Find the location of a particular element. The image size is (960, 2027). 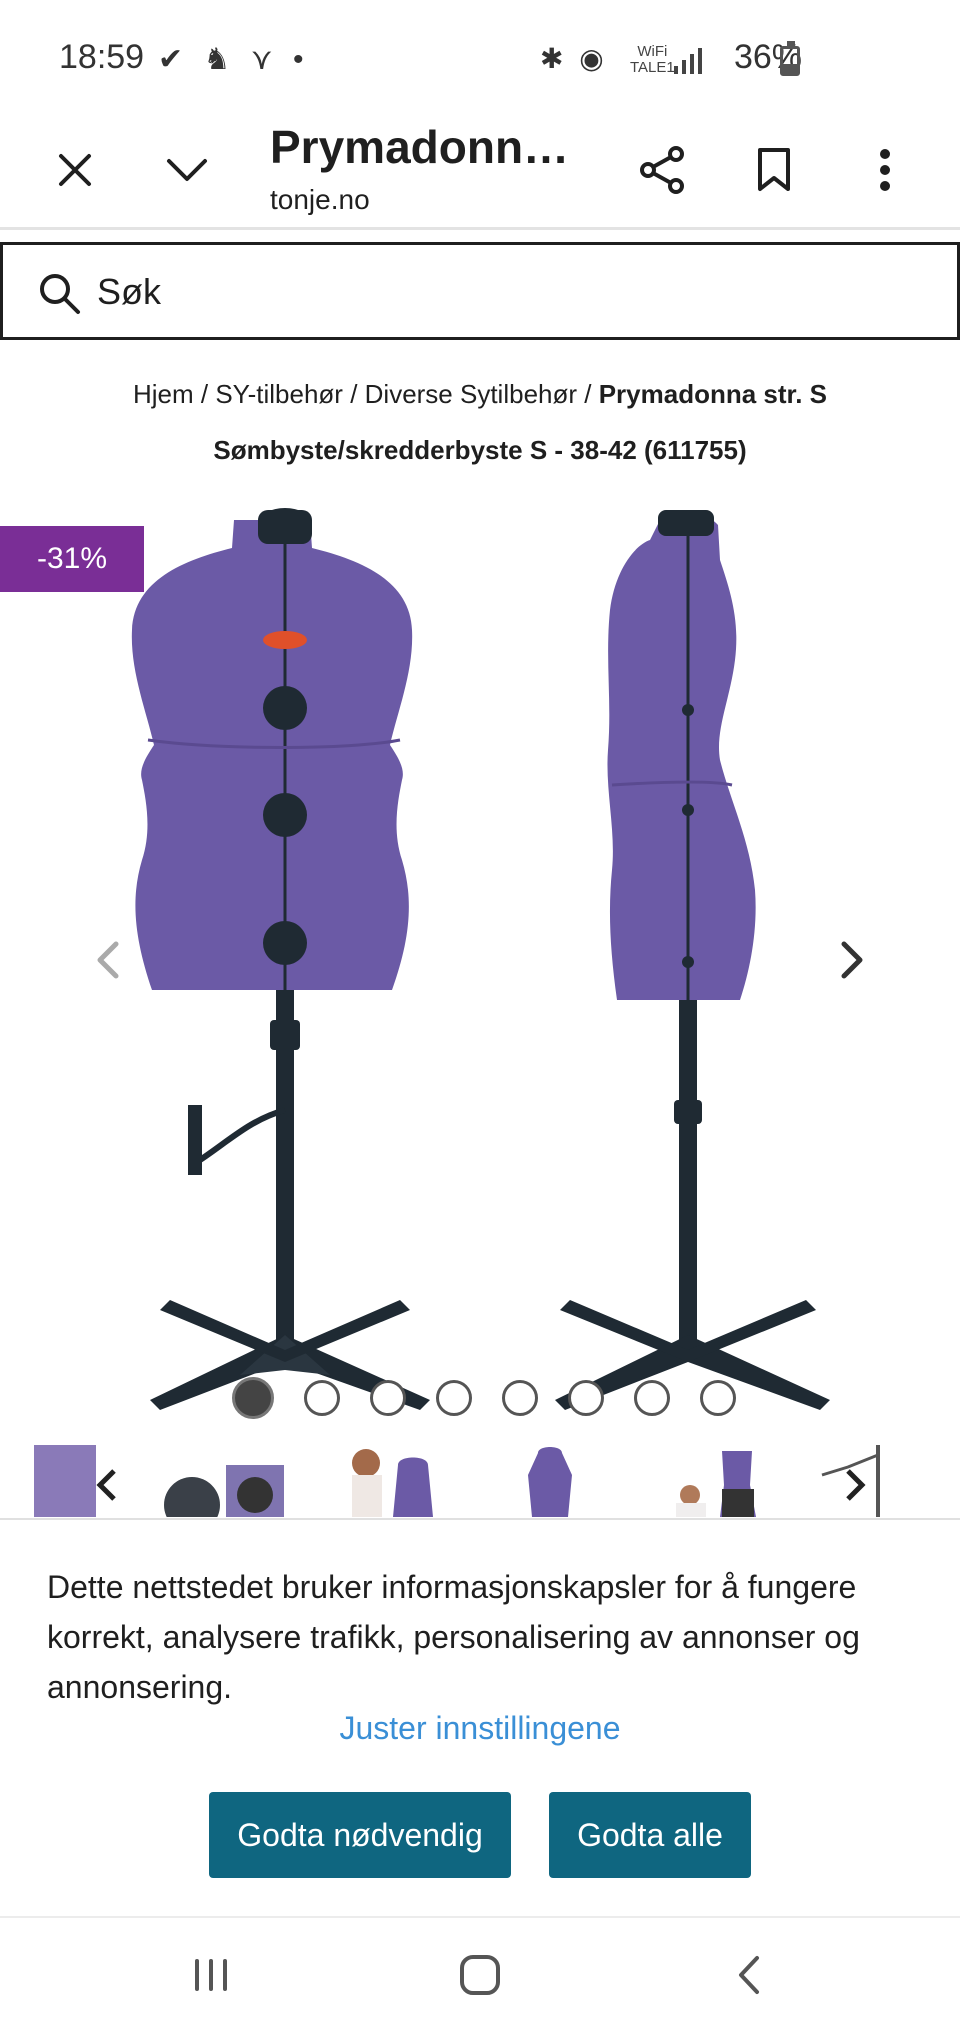

chevron-left-icon is located at coordinates (108, 960).